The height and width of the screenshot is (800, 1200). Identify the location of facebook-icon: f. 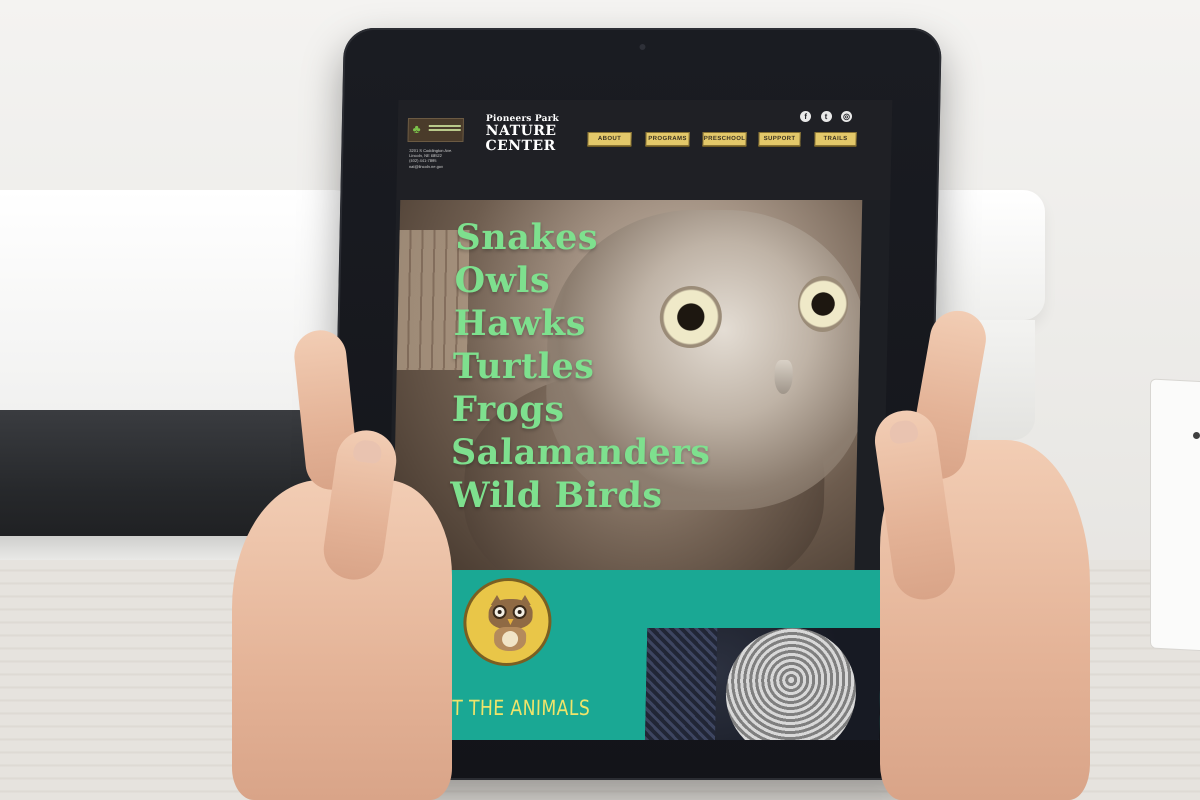
(806, 116).